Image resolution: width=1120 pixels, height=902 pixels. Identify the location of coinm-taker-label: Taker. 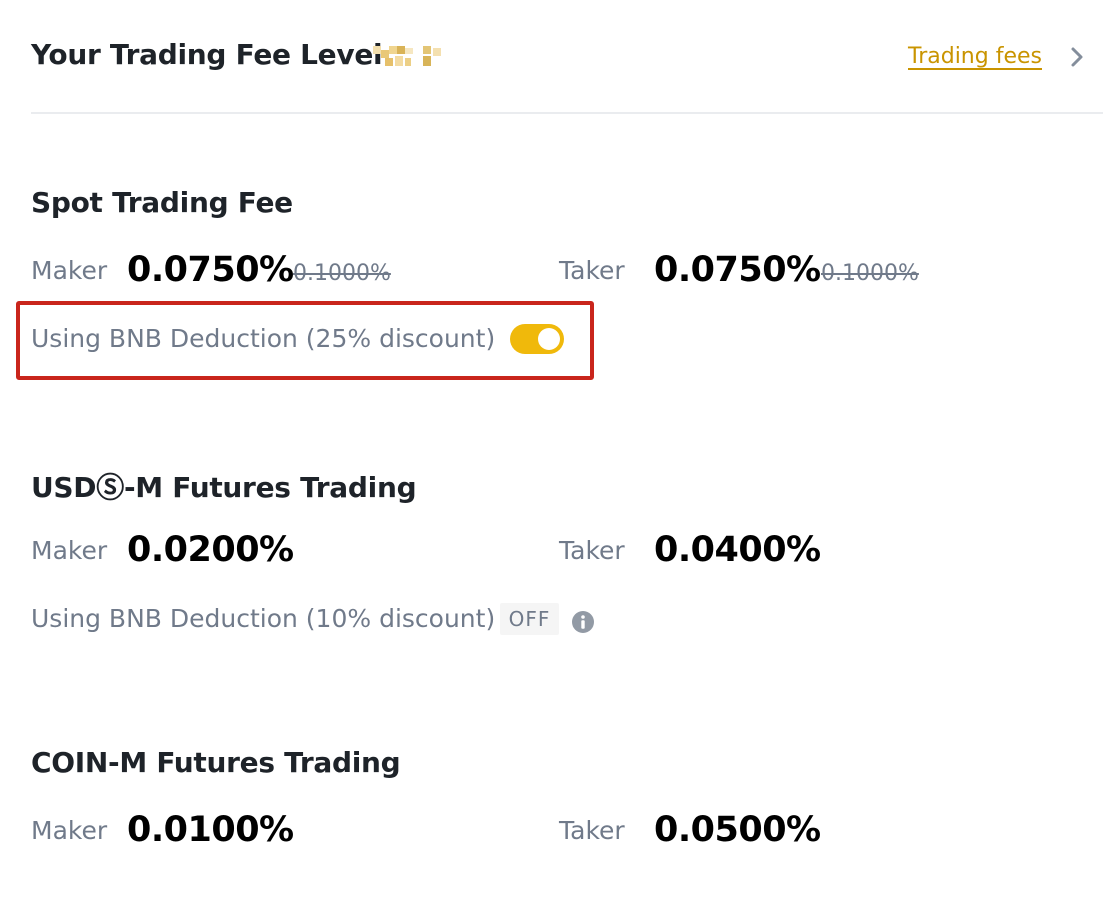
(592, 830).